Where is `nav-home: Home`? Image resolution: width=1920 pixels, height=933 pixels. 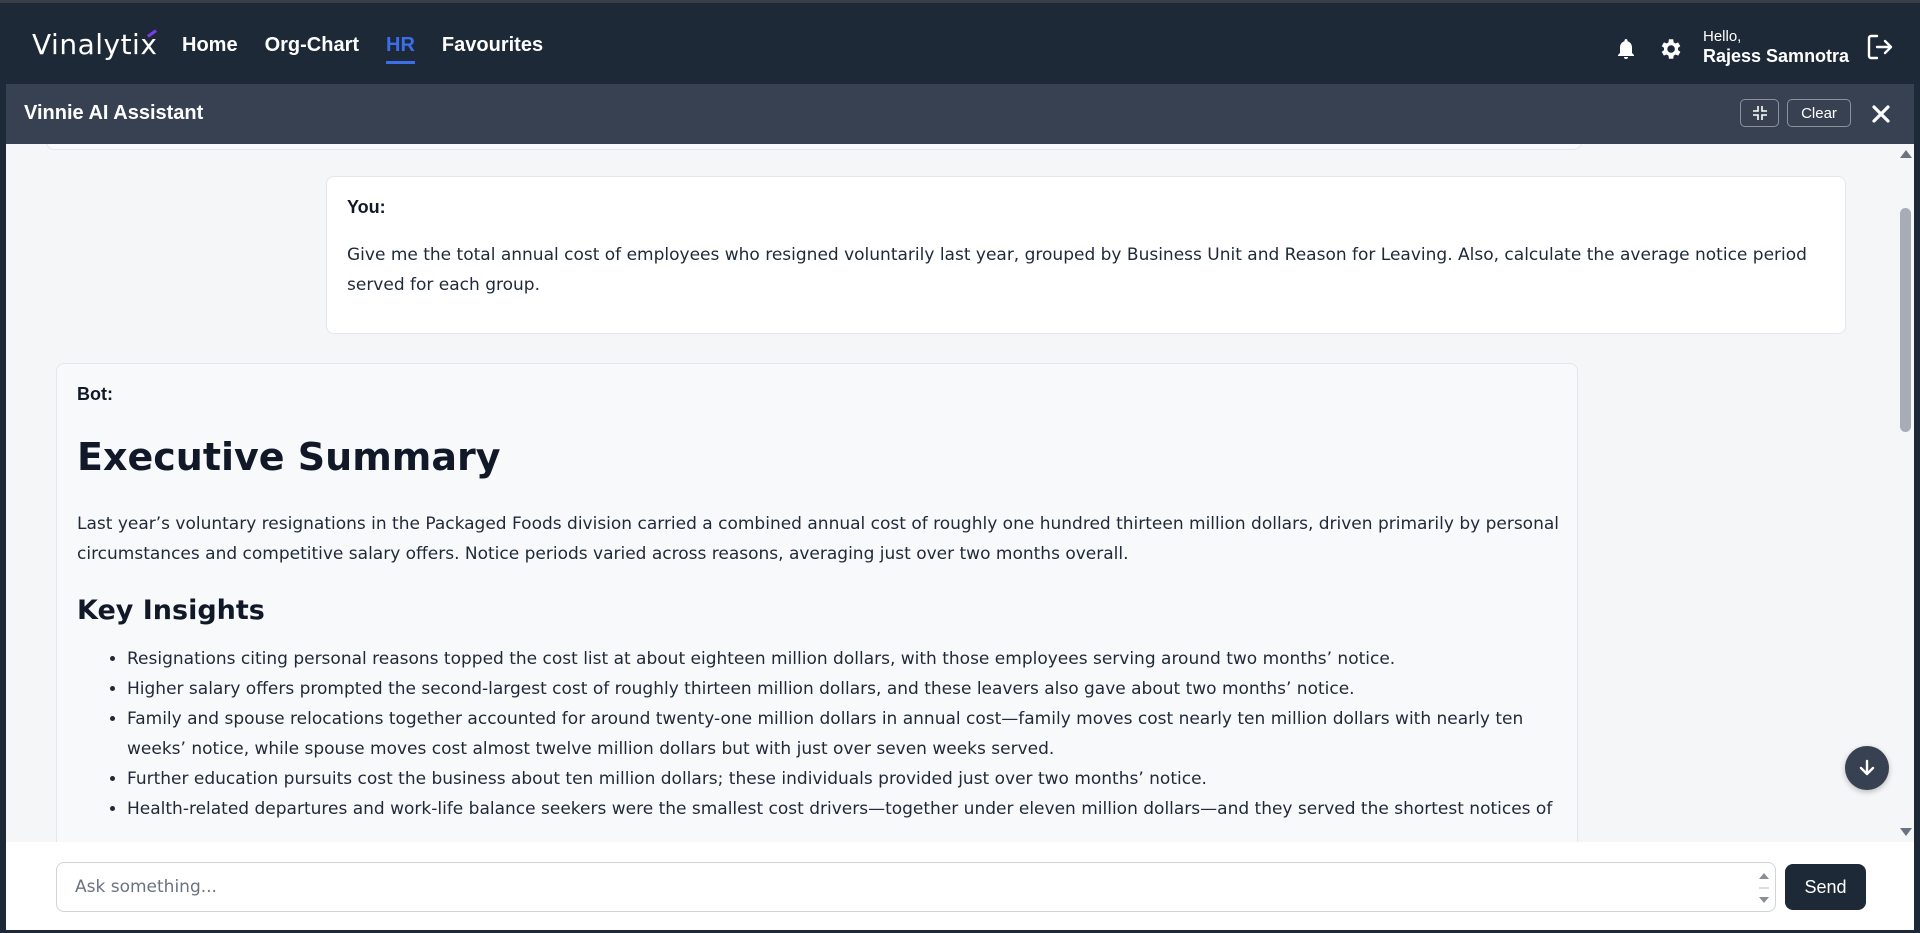
nav-home: Home is located at coordinates (210, 49).